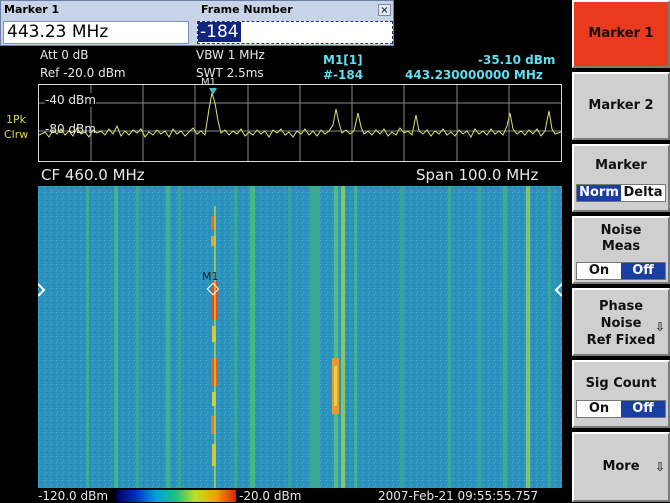 This screenshot has width=670, height=503. I want to click on marker2-label: Marker 2, so click(621, 105).